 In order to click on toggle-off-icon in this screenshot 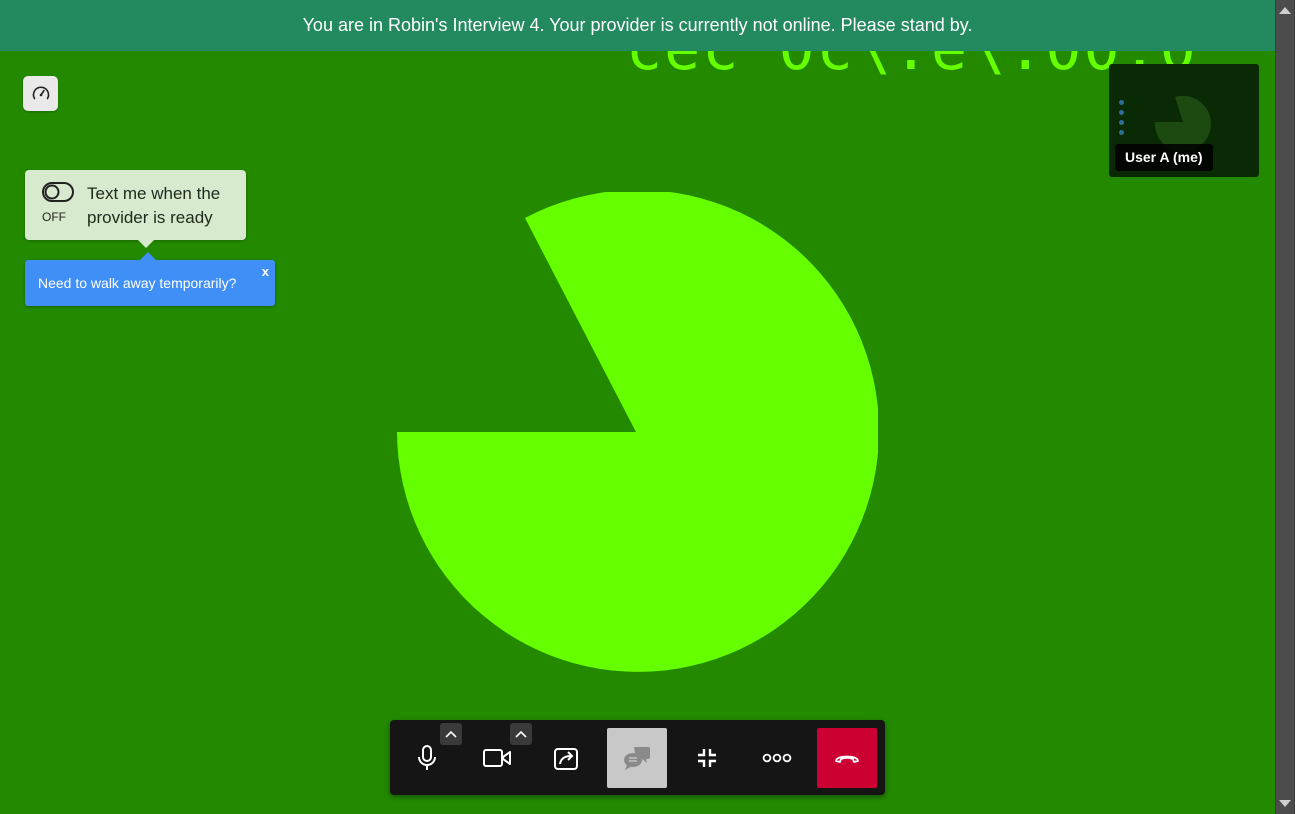, I will do `click(58, 192)`.